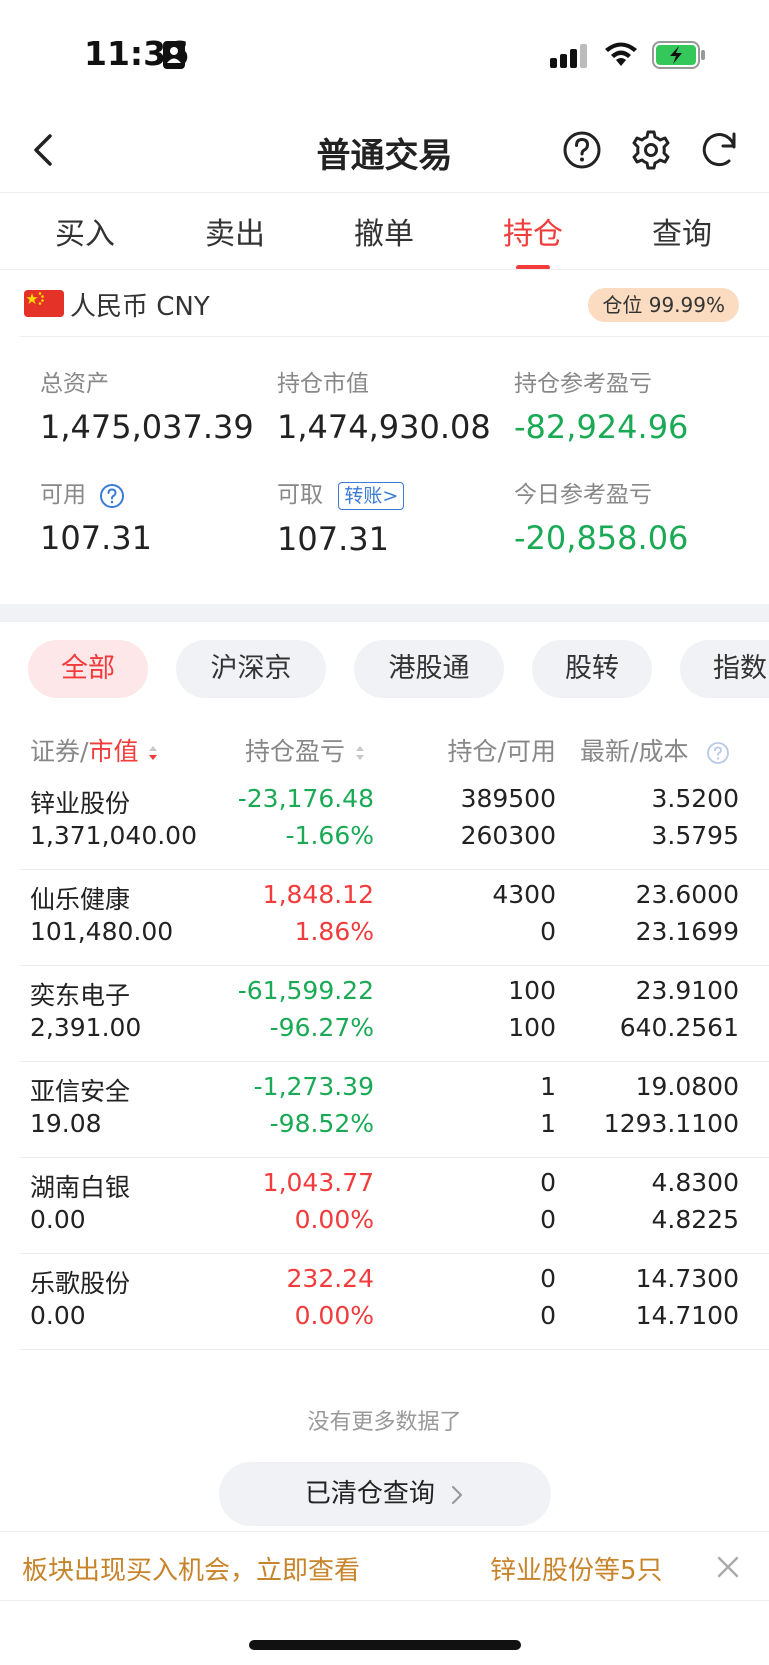  What do you see at coordinates (86, 1027) in the screenshot?
I see `stock-market-value: 2,391.00` at bounding box center [86, 1027].